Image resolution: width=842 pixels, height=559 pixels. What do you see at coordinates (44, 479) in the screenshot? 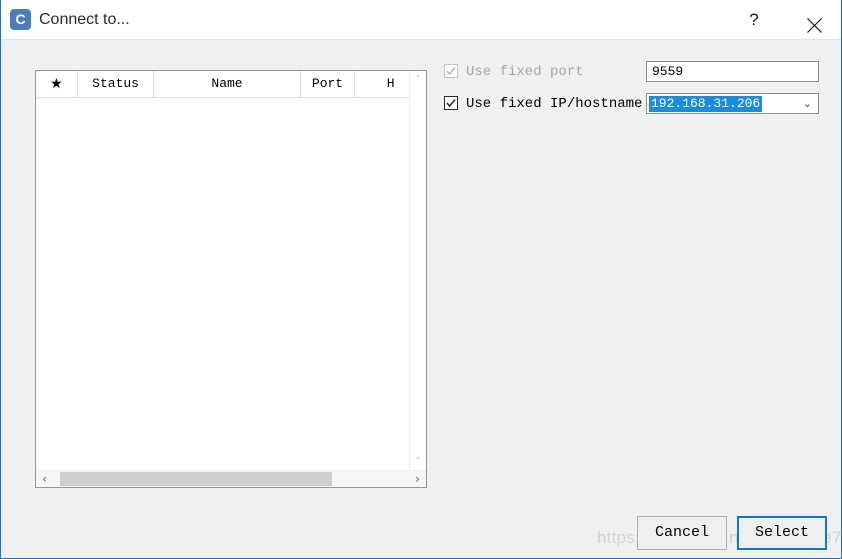
I see `scroll-left-icon: ‹` at bounding box center [44, 479].